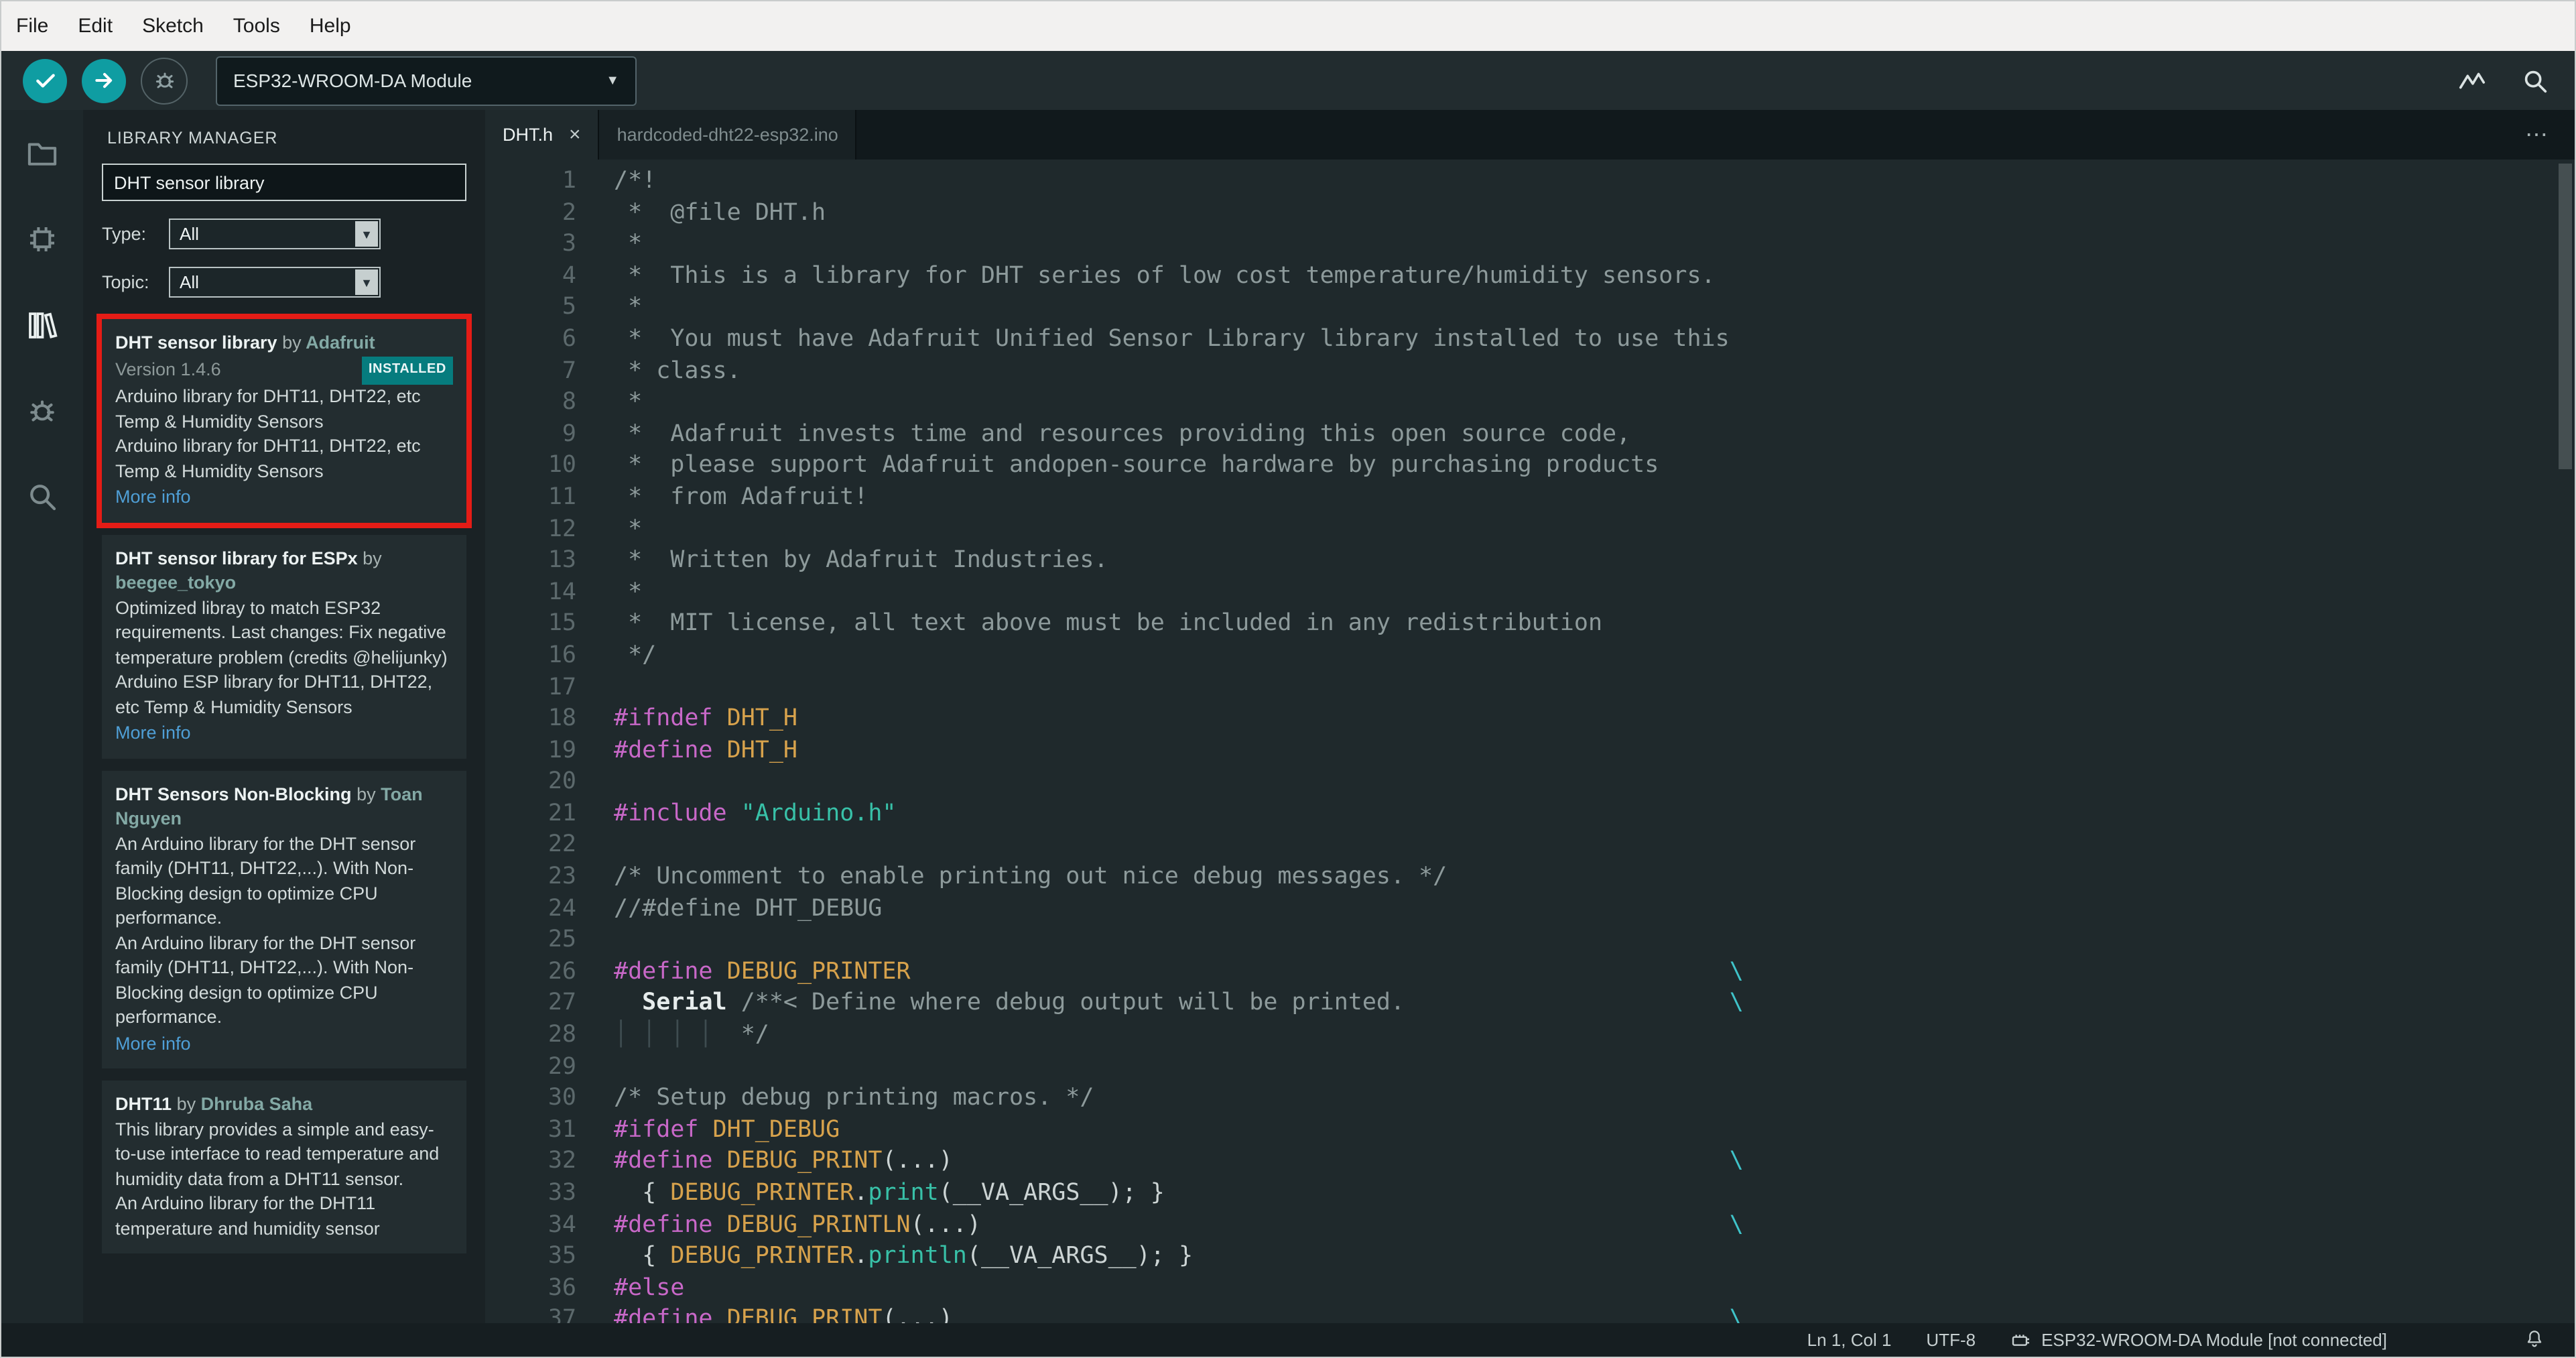  I want to click on menu-help: Help, so click(330, 26).